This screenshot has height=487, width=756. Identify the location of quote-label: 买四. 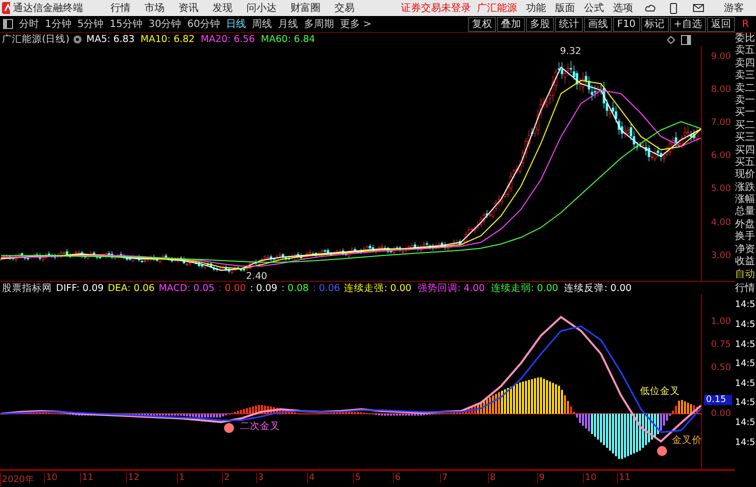
(745, 150).